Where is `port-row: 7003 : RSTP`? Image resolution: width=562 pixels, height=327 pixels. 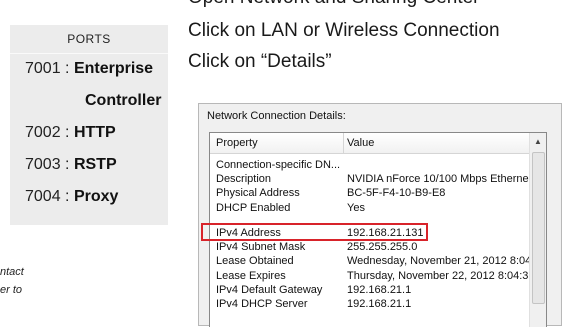 port-row: 7003 : RSTP is located at coordinates (97, 165).